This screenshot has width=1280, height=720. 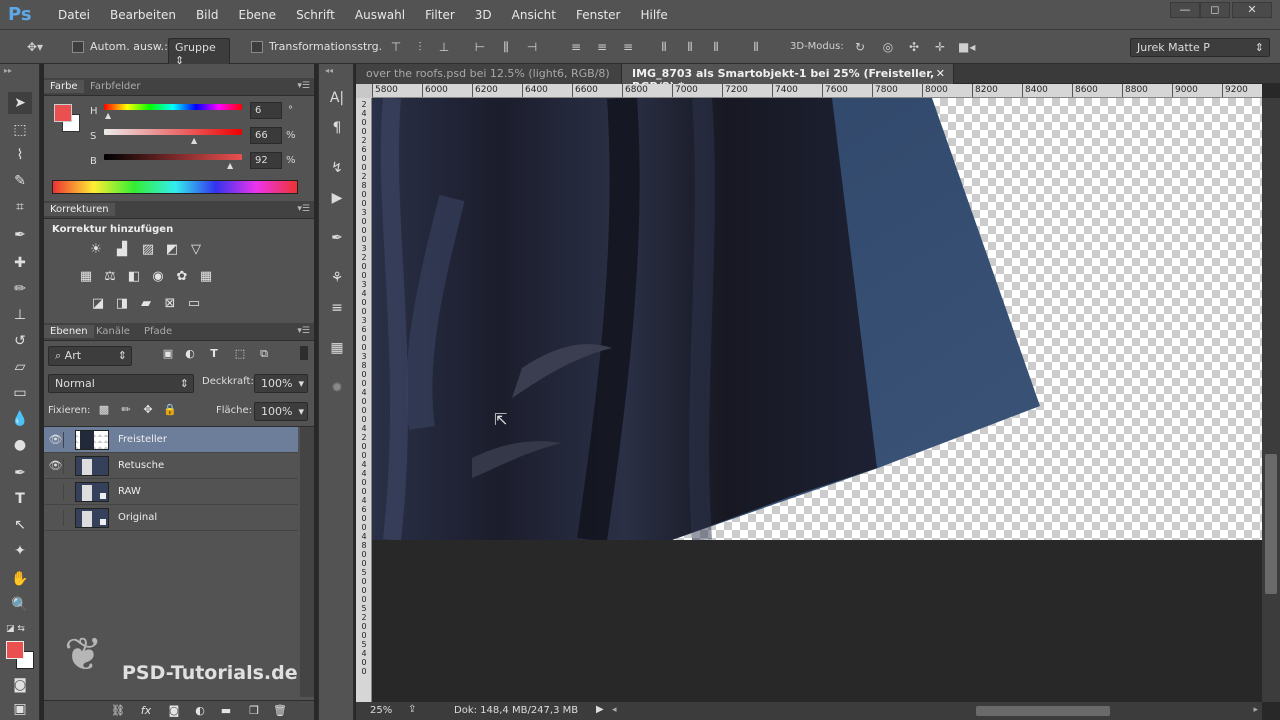 I want to click on brightness-input: 92, so click(x=266, y=160).